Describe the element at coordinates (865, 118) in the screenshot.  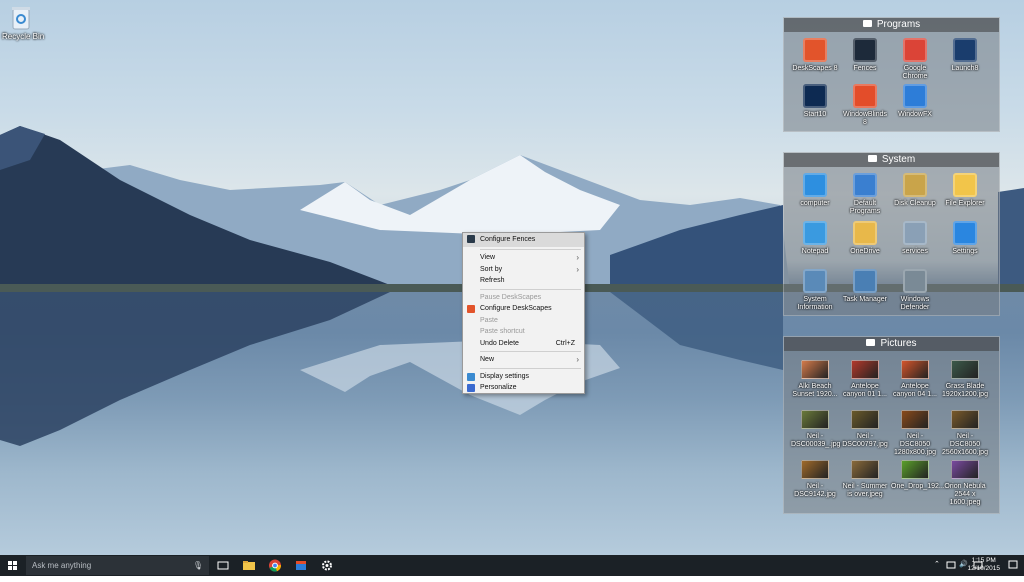
I see `fence-item-label: WindowBlinds 8` at that location.